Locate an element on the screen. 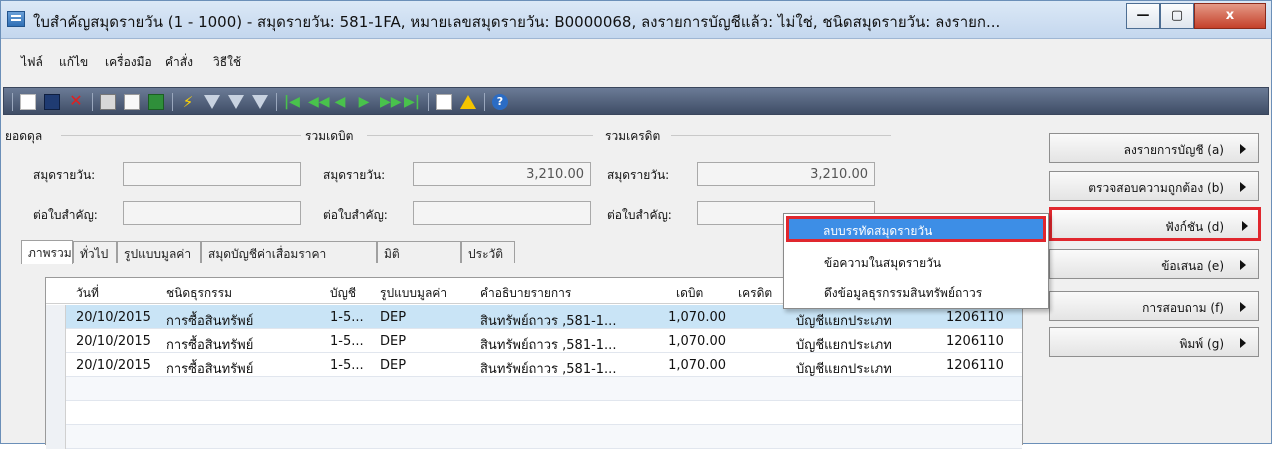 The image size is (1272, 449). balance-journal-label: สมุดรายวัน: is located at coordinates (64, 175).